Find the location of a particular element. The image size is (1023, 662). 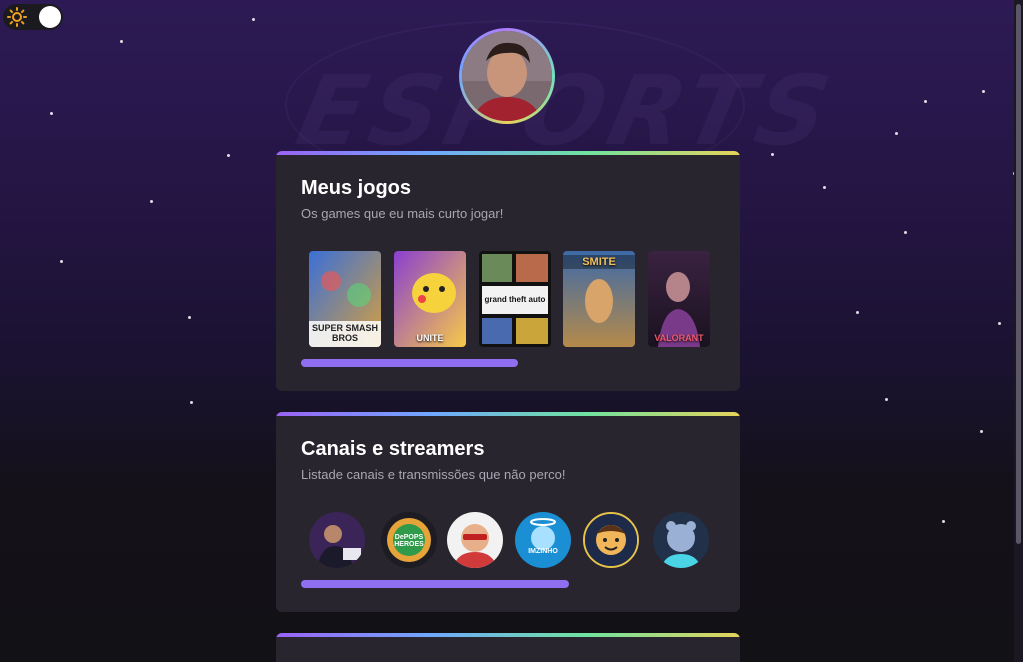

streamers-scroll-indicator is located at coordinates (435, 584).